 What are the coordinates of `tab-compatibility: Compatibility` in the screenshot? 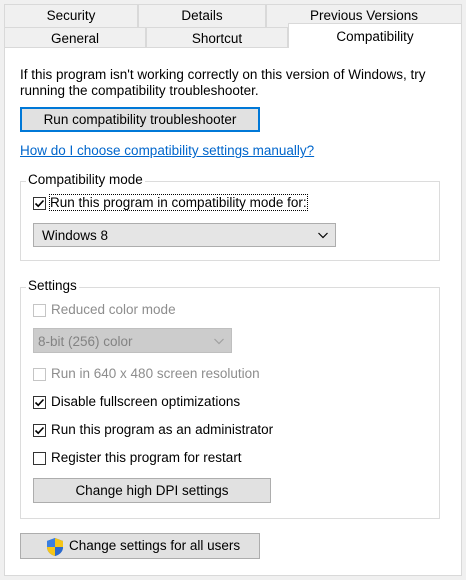 It's located at (375, 35).